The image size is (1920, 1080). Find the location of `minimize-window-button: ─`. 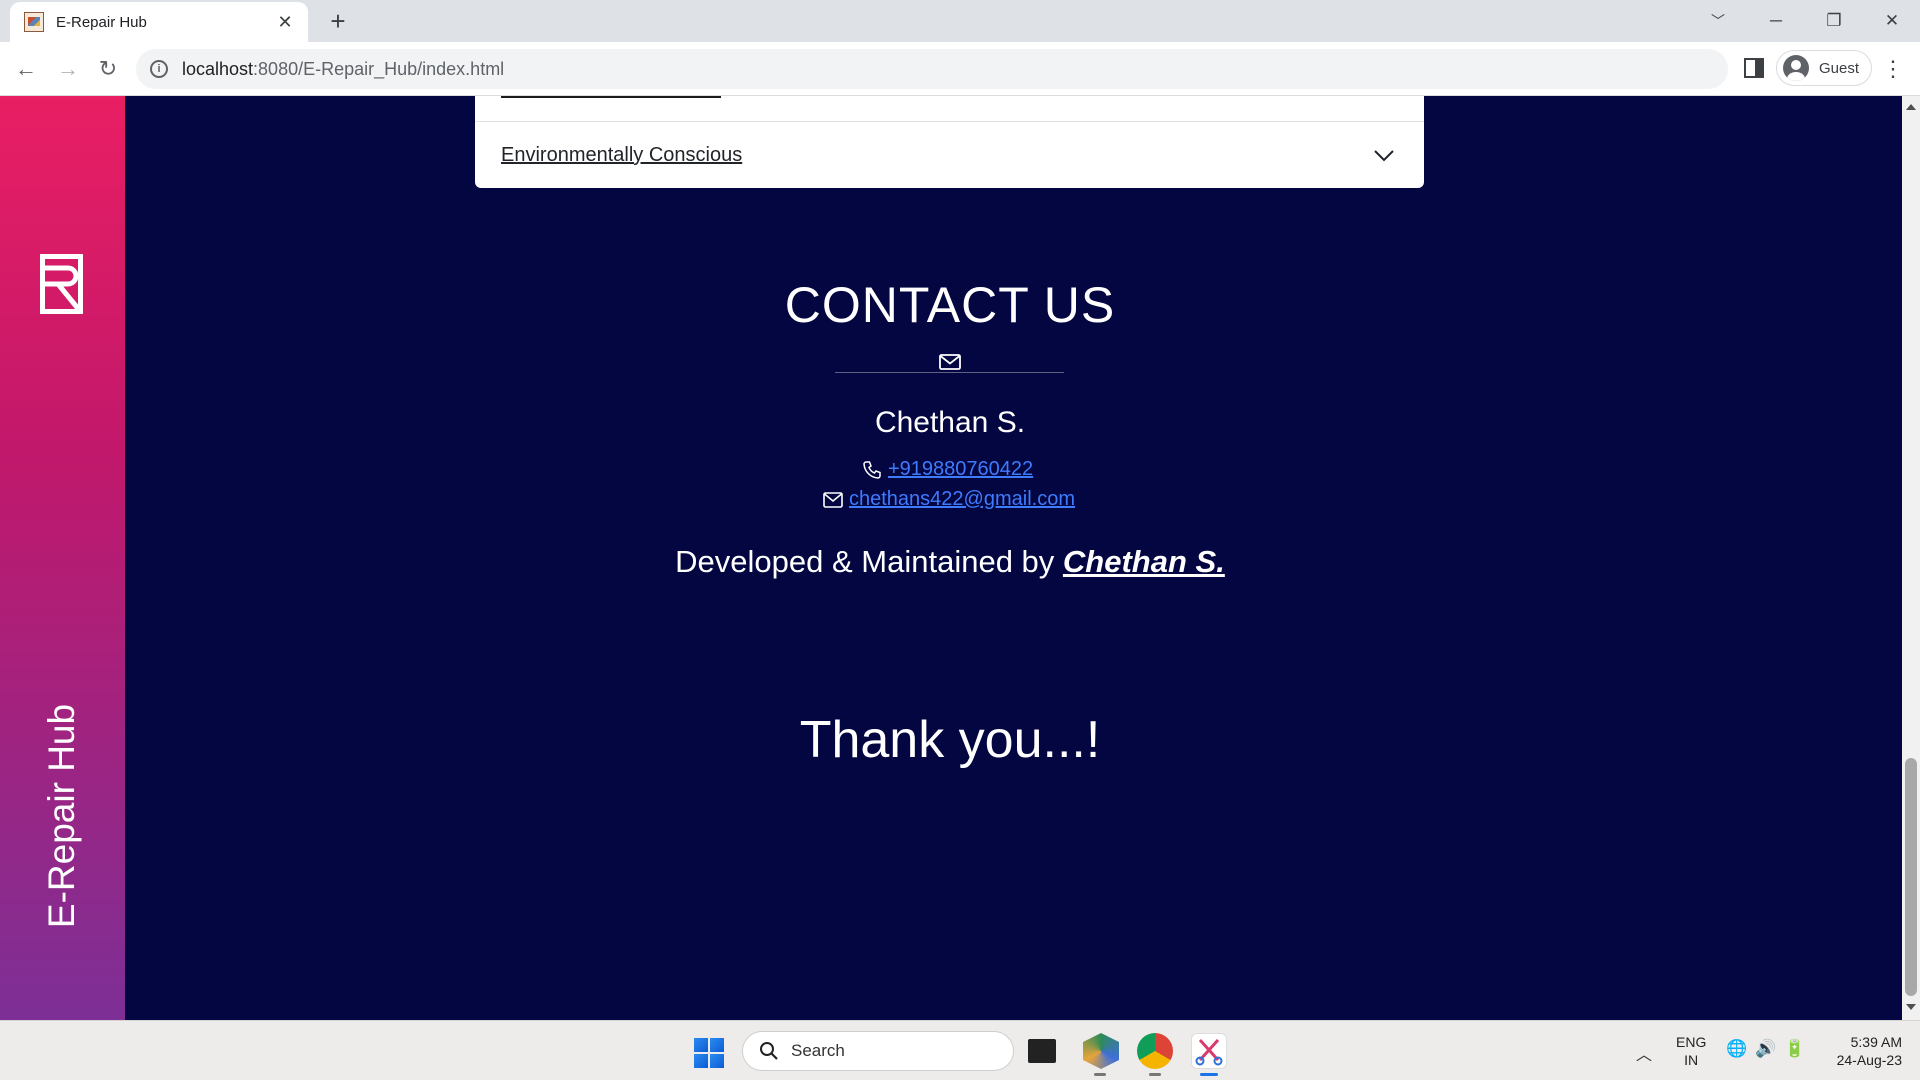

minimize-window-button: ─ is located at coordinates (1776, 21).